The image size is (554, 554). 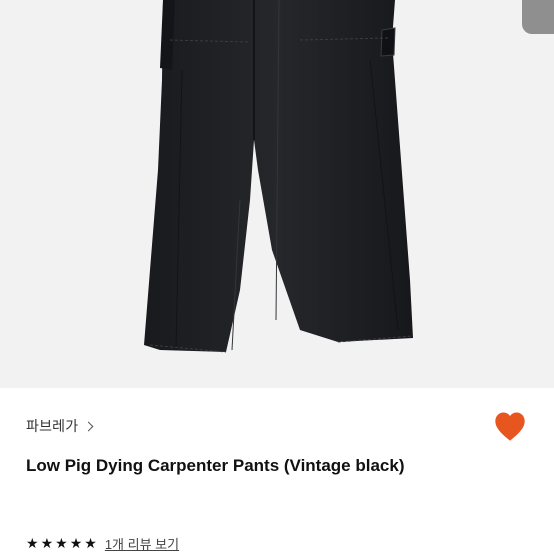 I want to click on image-corner-overlay, so click(x=538, y=17).